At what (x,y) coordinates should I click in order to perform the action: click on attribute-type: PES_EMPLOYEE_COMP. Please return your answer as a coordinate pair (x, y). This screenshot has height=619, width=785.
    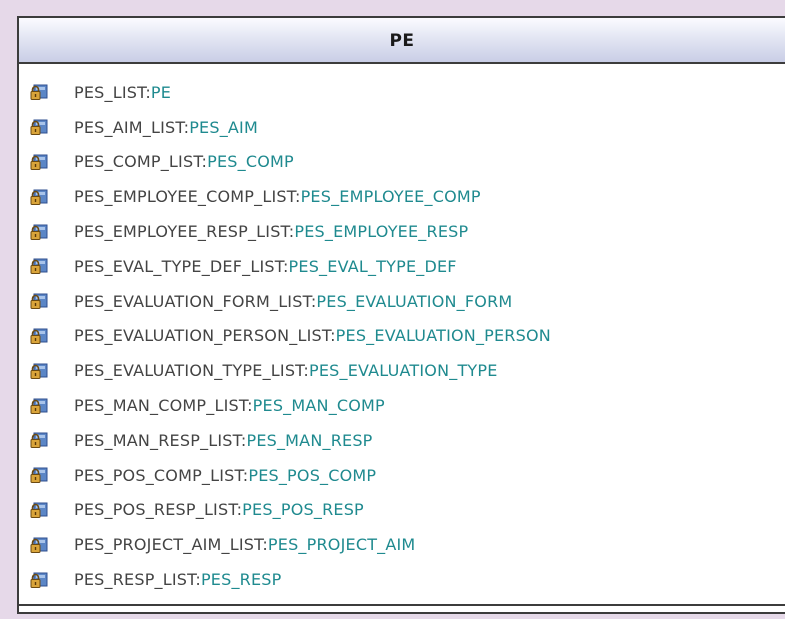
    Looking at the image, I should click on (390, 197).